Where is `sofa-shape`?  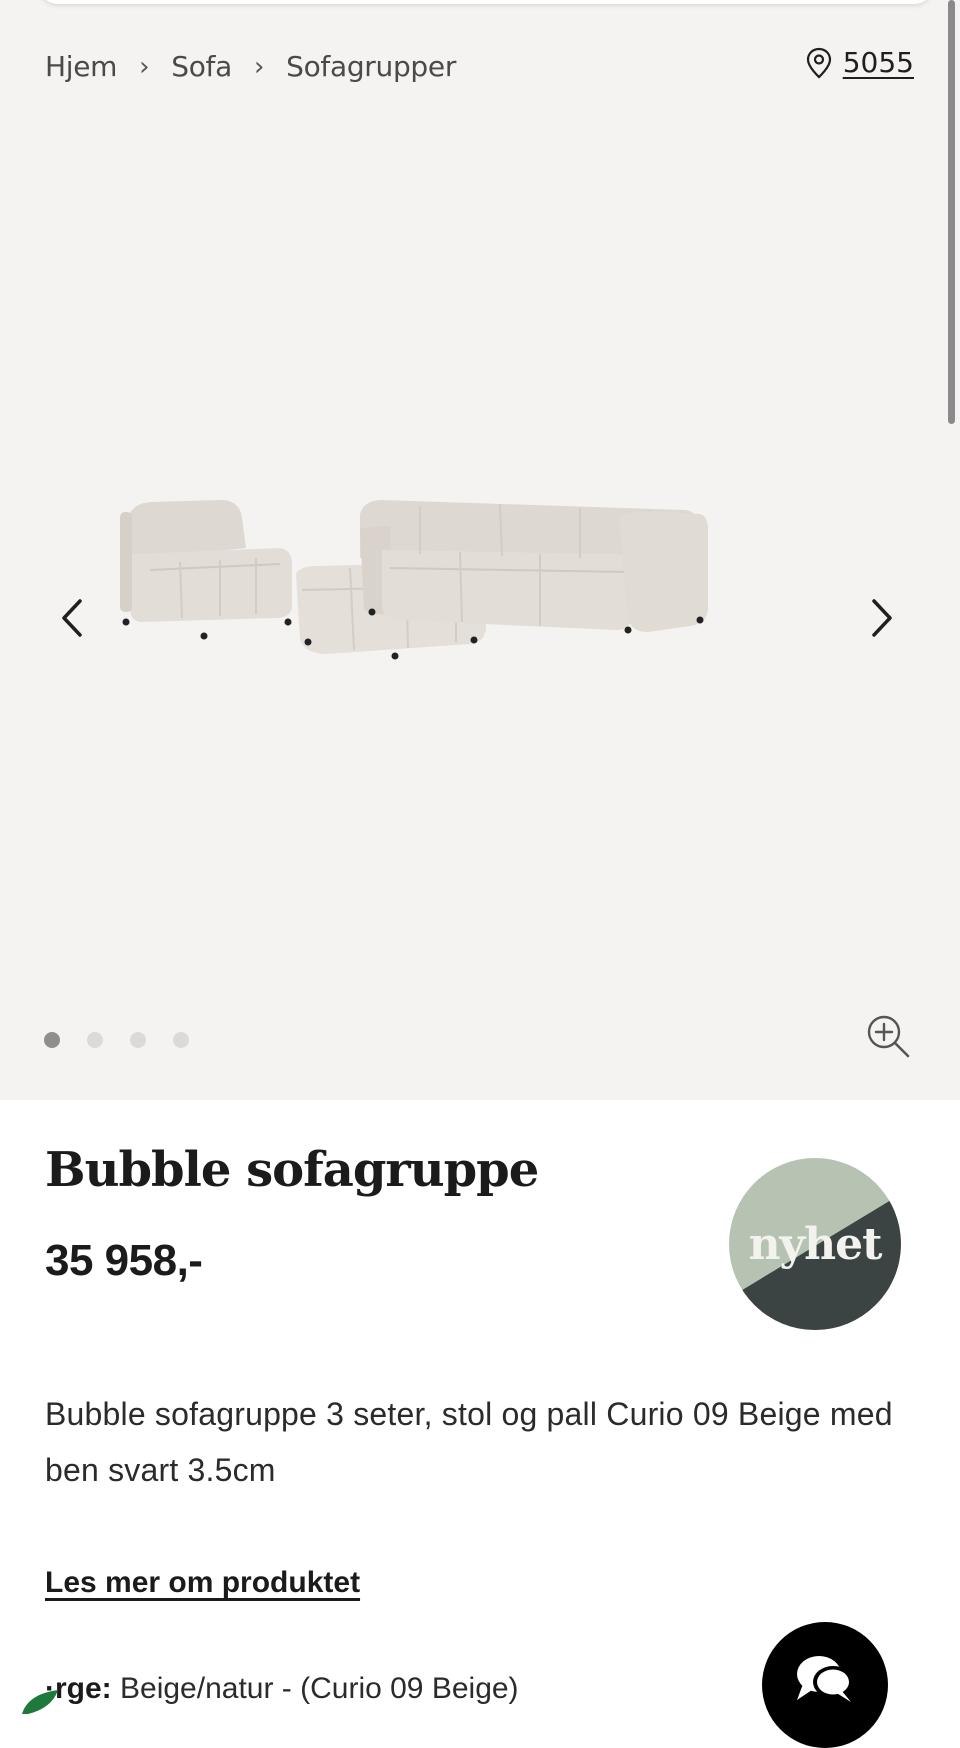
sofa-shape is located at coordinates (534, 567).